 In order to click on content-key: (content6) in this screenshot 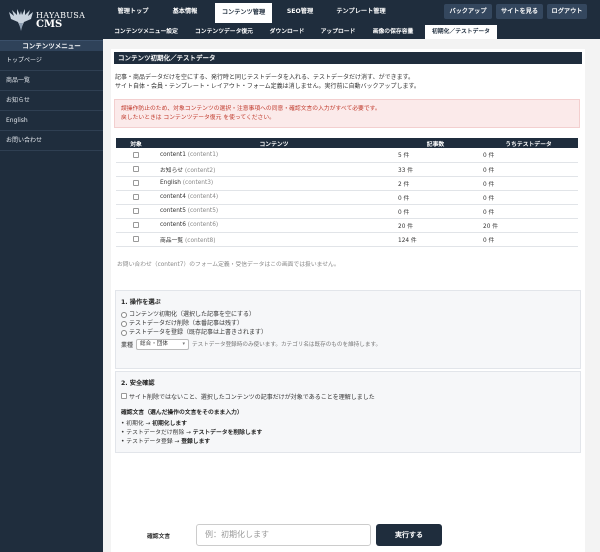, I will do `click(203, 225)`.